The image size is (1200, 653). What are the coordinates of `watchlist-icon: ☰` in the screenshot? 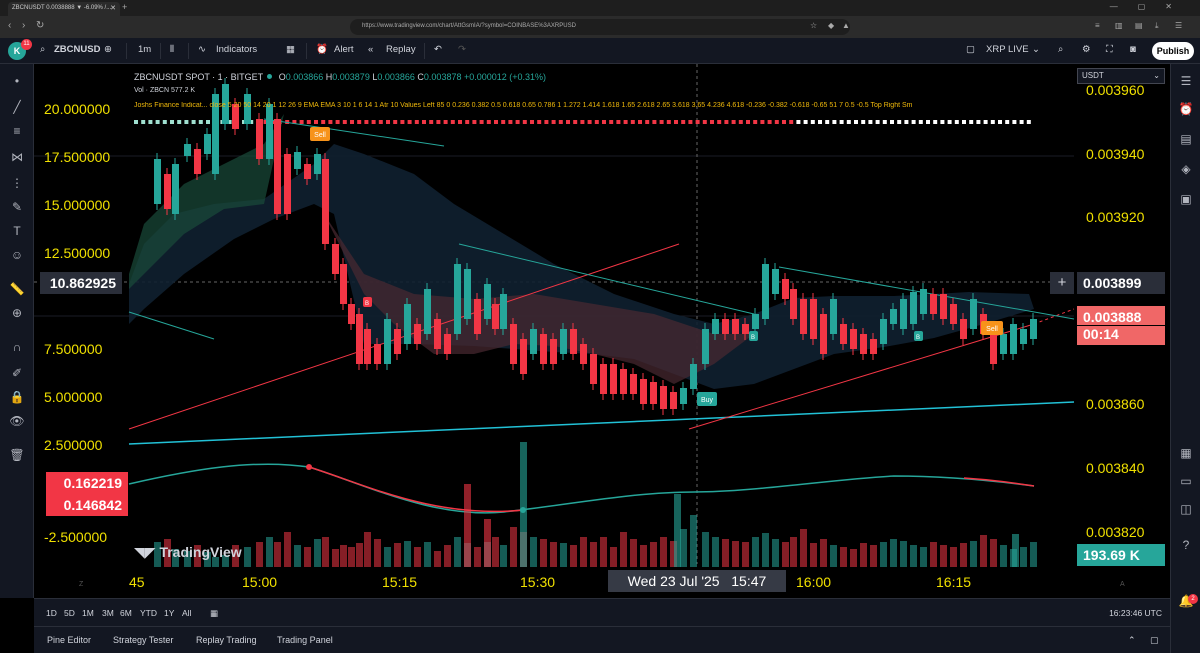 It's located at (1186, 81).